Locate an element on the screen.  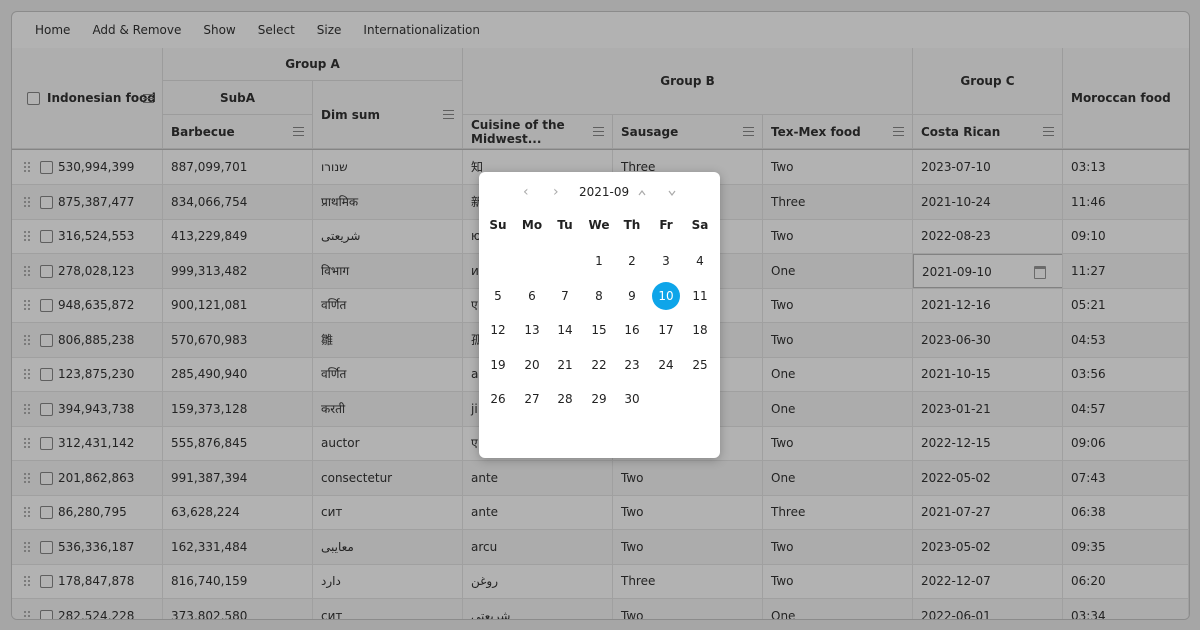
day-cell: 7 is located at coordinates (565, 296).